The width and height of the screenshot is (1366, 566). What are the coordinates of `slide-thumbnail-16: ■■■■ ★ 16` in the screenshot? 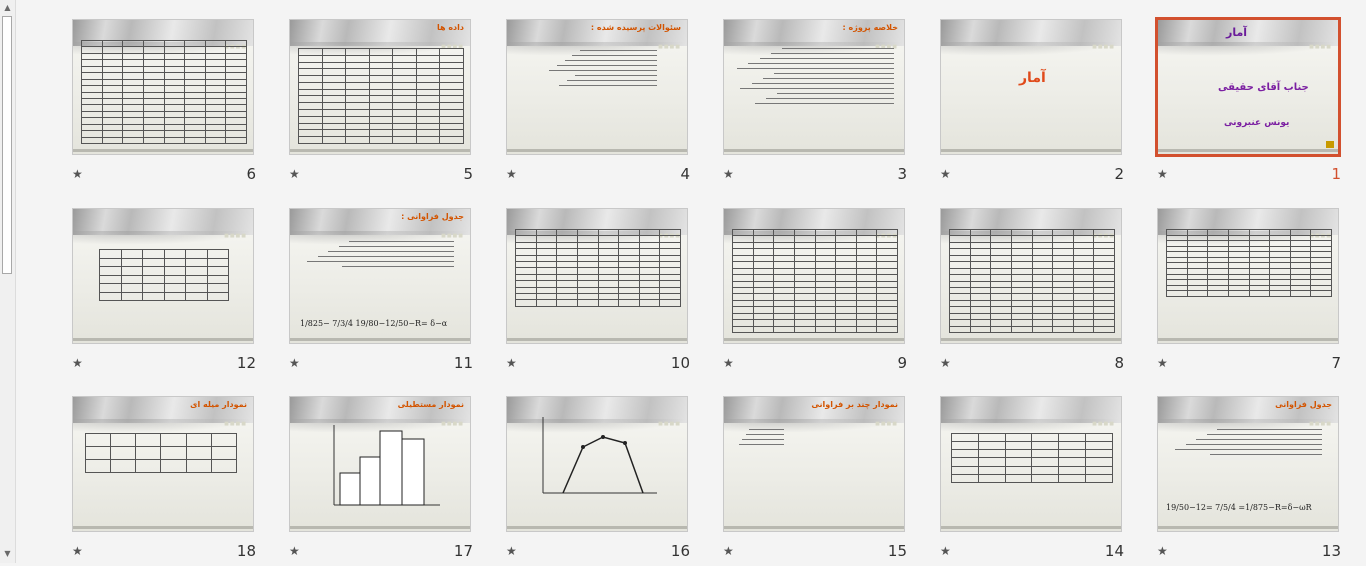 It's located at (598, 481).